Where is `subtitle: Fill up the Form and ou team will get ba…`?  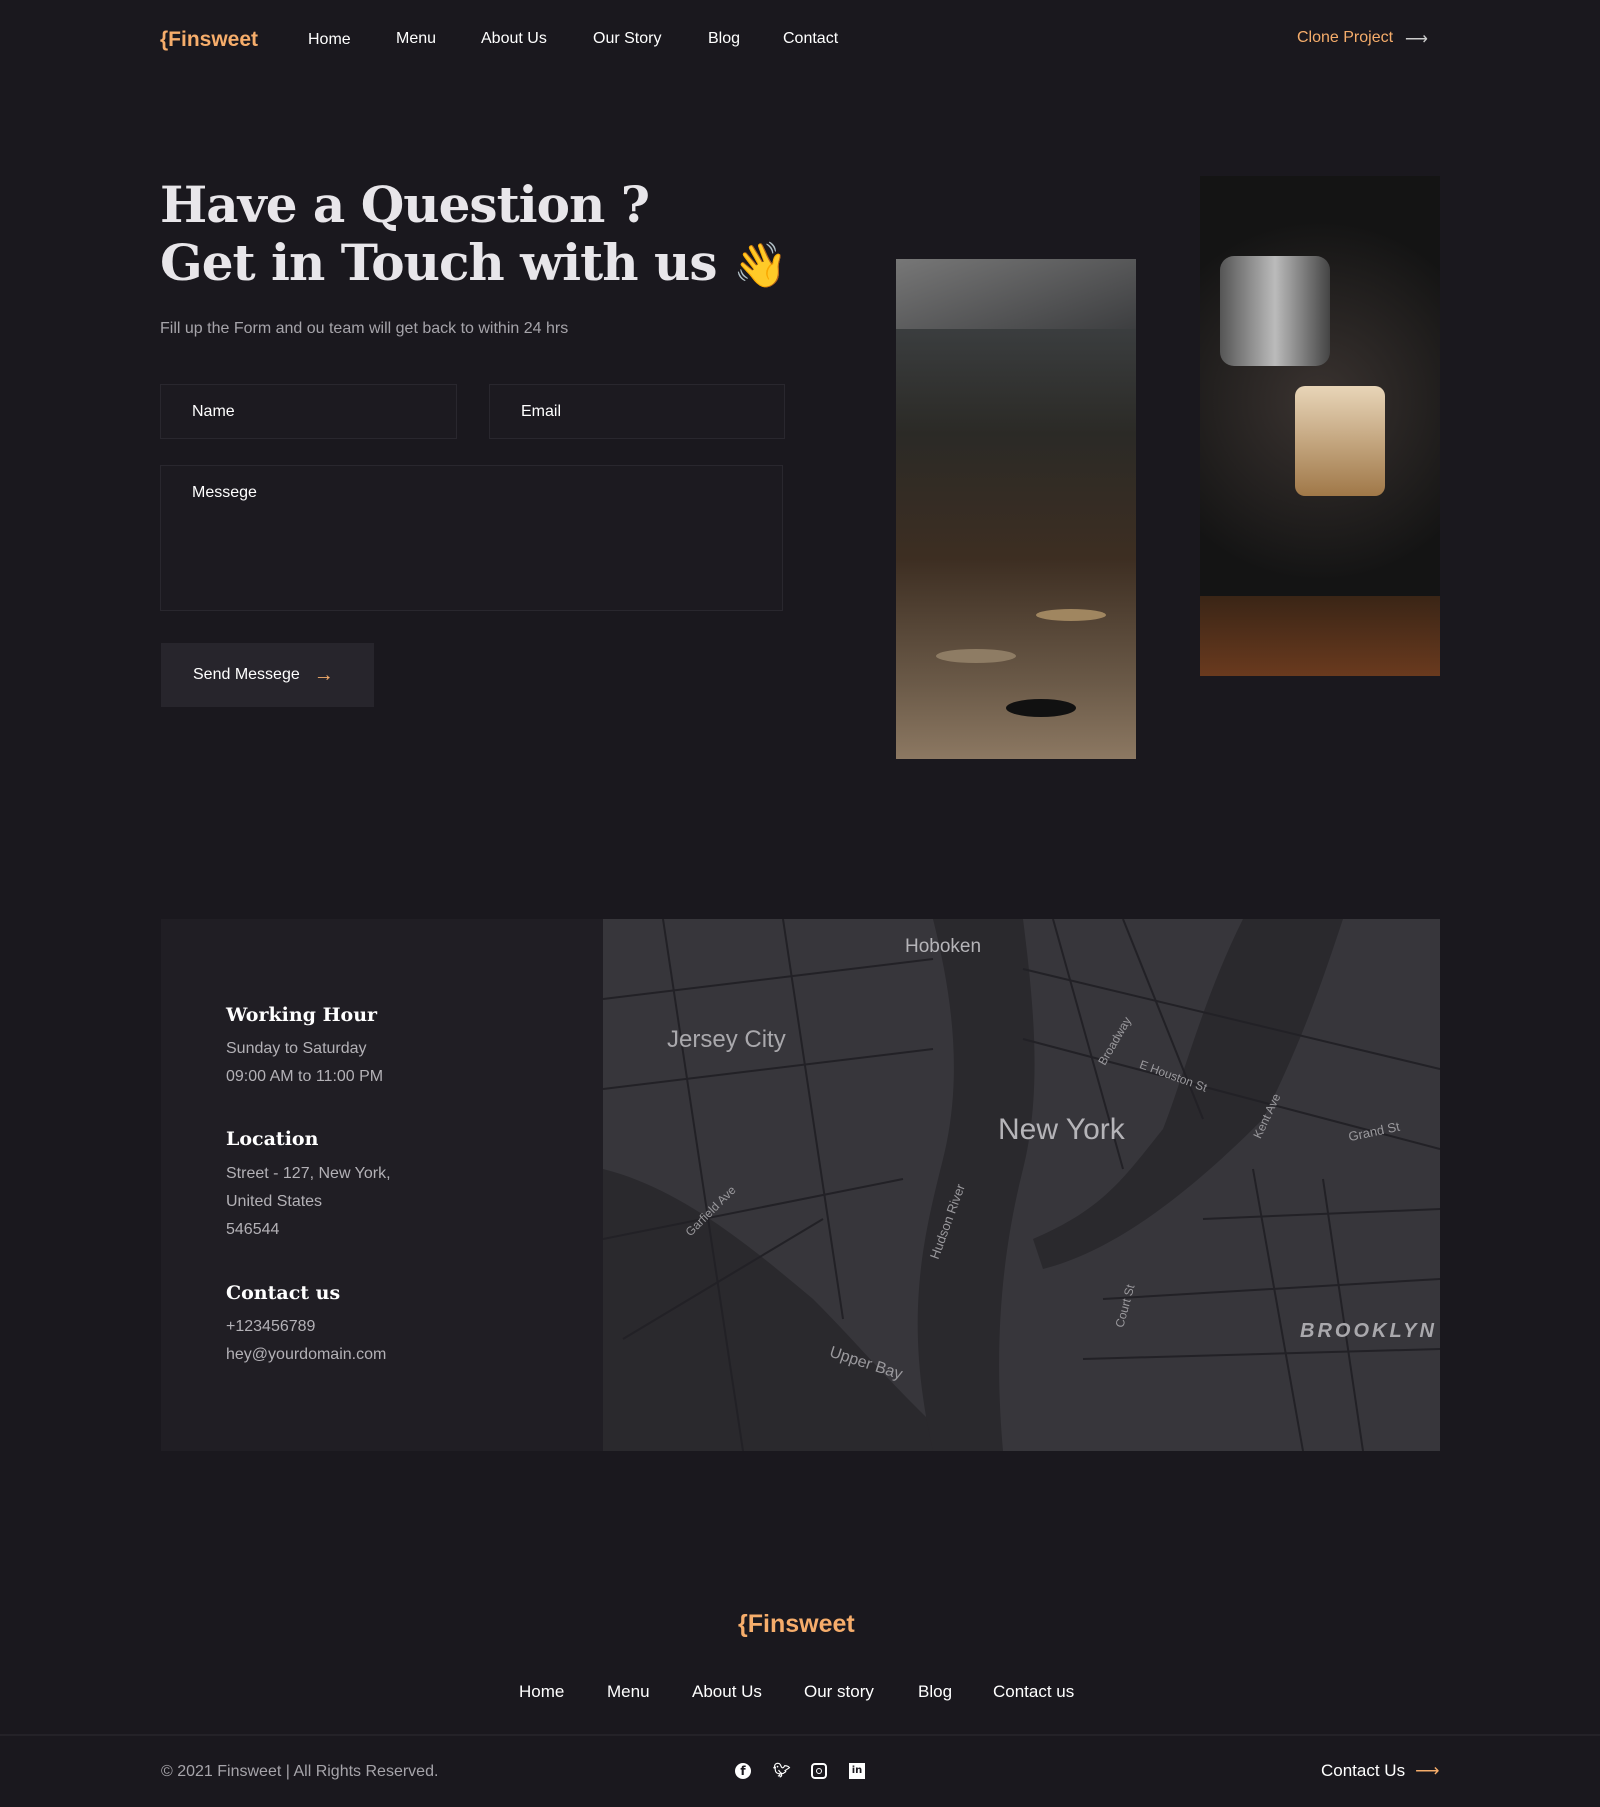 subtitle: Fill up the Form and ou team will get ba… is located at coordinates (364, 328).